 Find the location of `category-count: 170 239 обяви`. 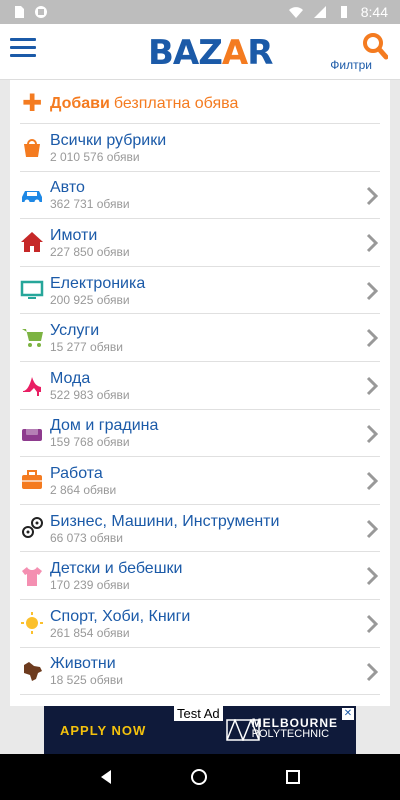

category-count: 170 239 обяви is located at coordinates (90, 585).